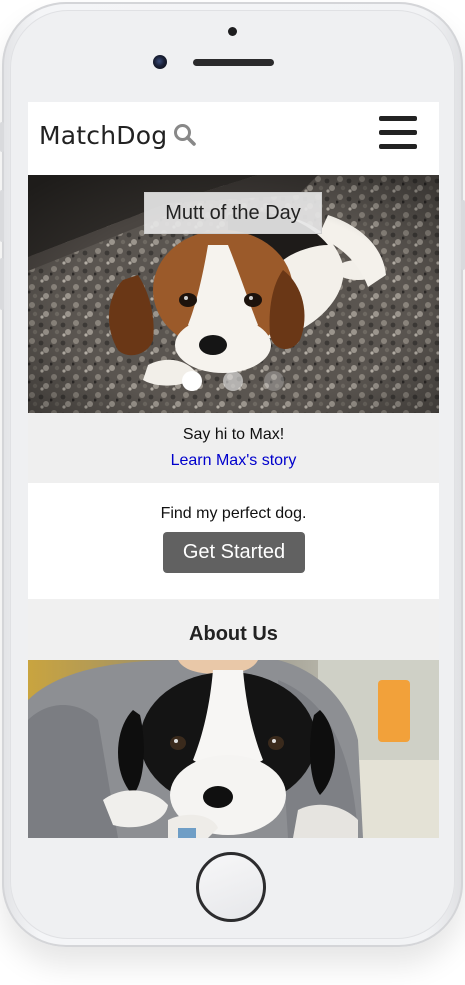  Describe the element at coordinates (2, 216) in the screenshot. I see `phone-side-button-volume-up` at that location.